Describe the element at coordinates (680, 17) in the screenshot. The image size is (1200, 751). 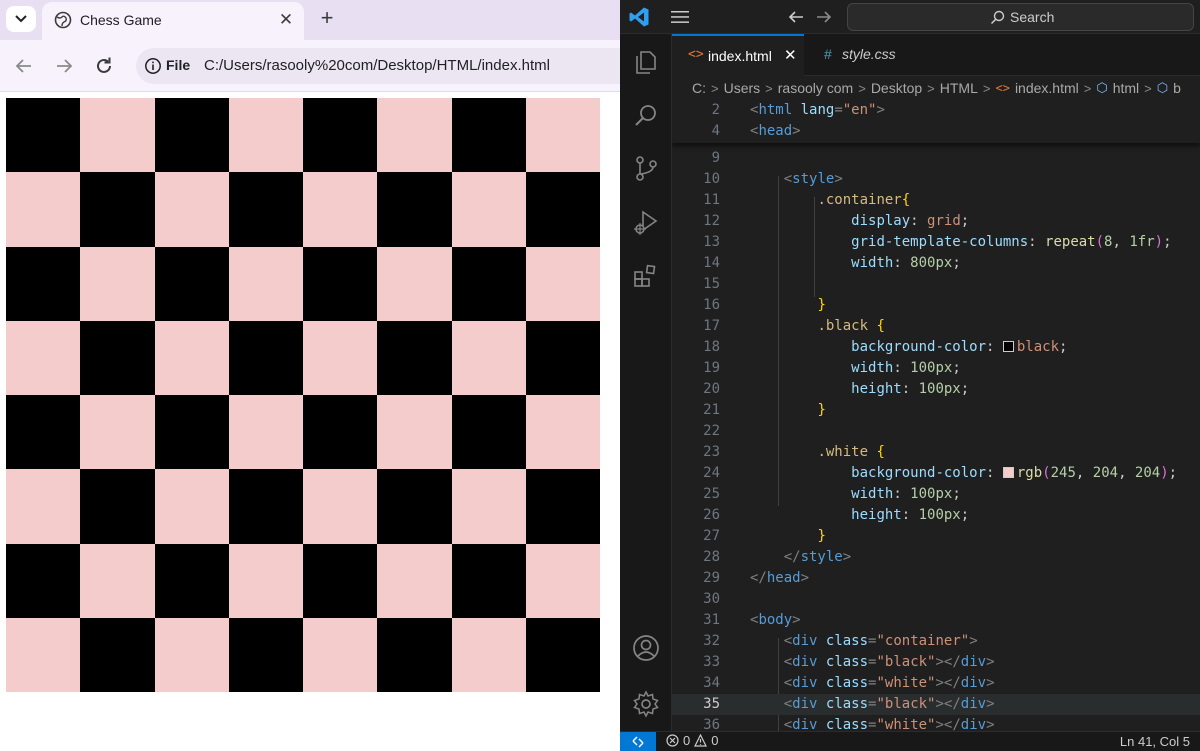
I see `menu-icon` at that location.